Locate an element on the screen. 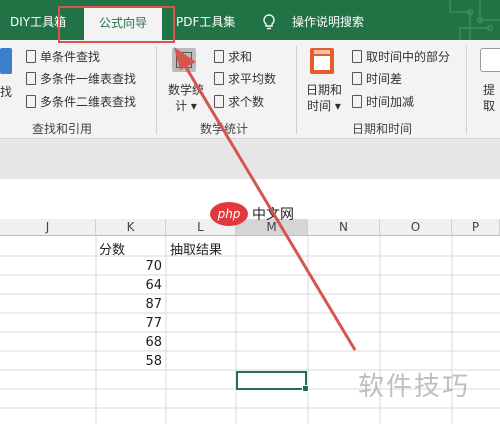  fill-handle is located at coordinates (305, 388).